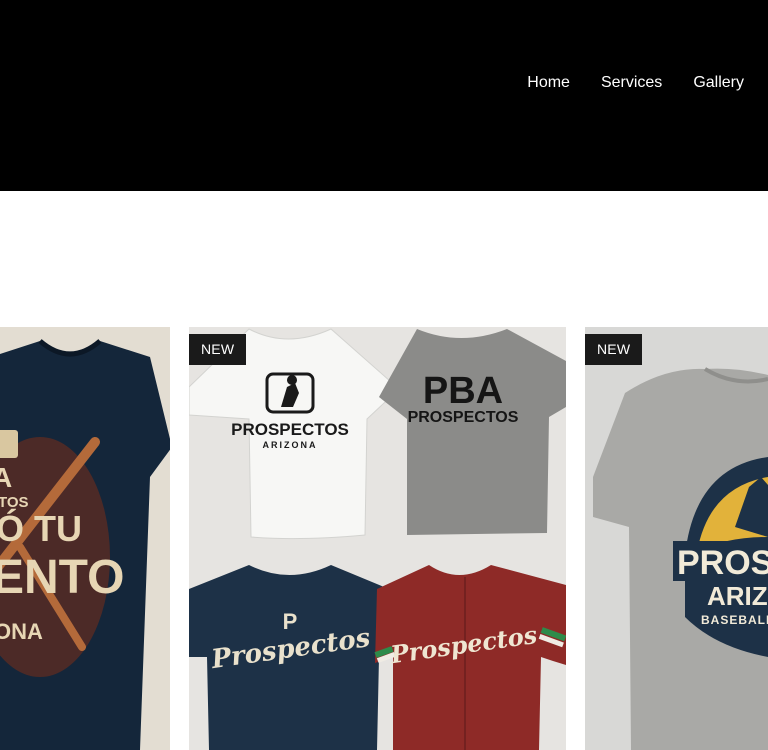  Describe the element at coordinates (548, 83) in the screenshot. I see `nav-home-link: Home` at that location.